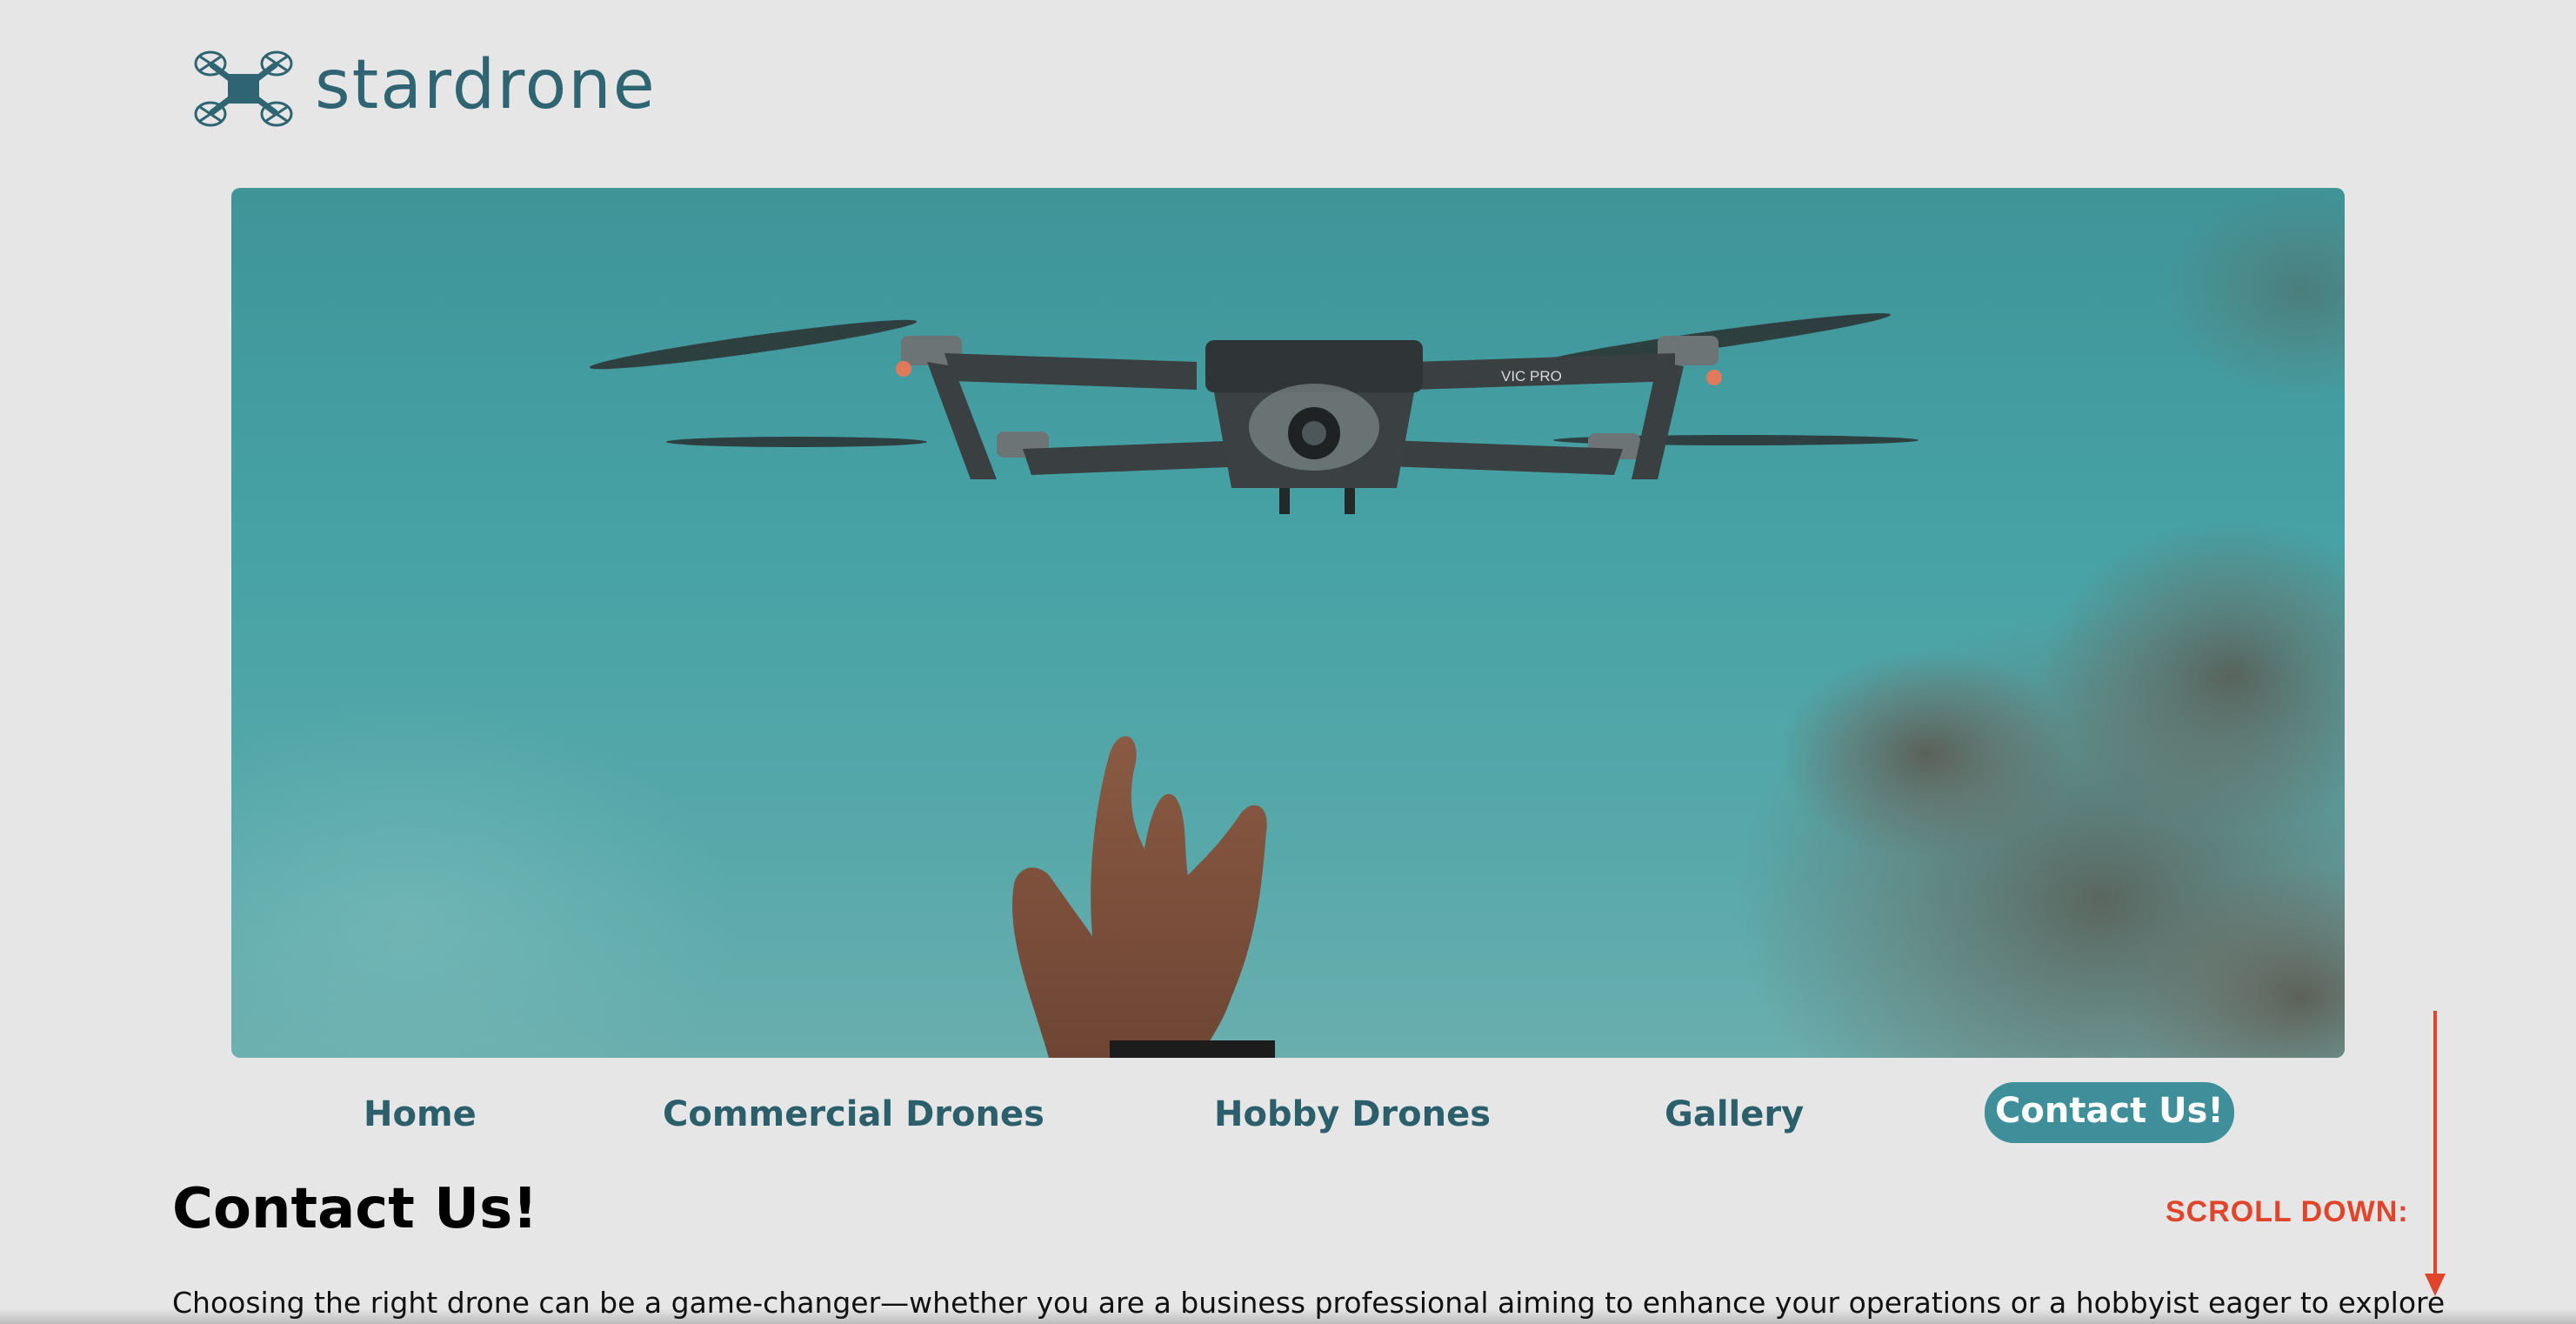 The width and height of the screenshot is (2576, 1324). I want to click on nav-gallery: Gallery, so click(1734, 1114).